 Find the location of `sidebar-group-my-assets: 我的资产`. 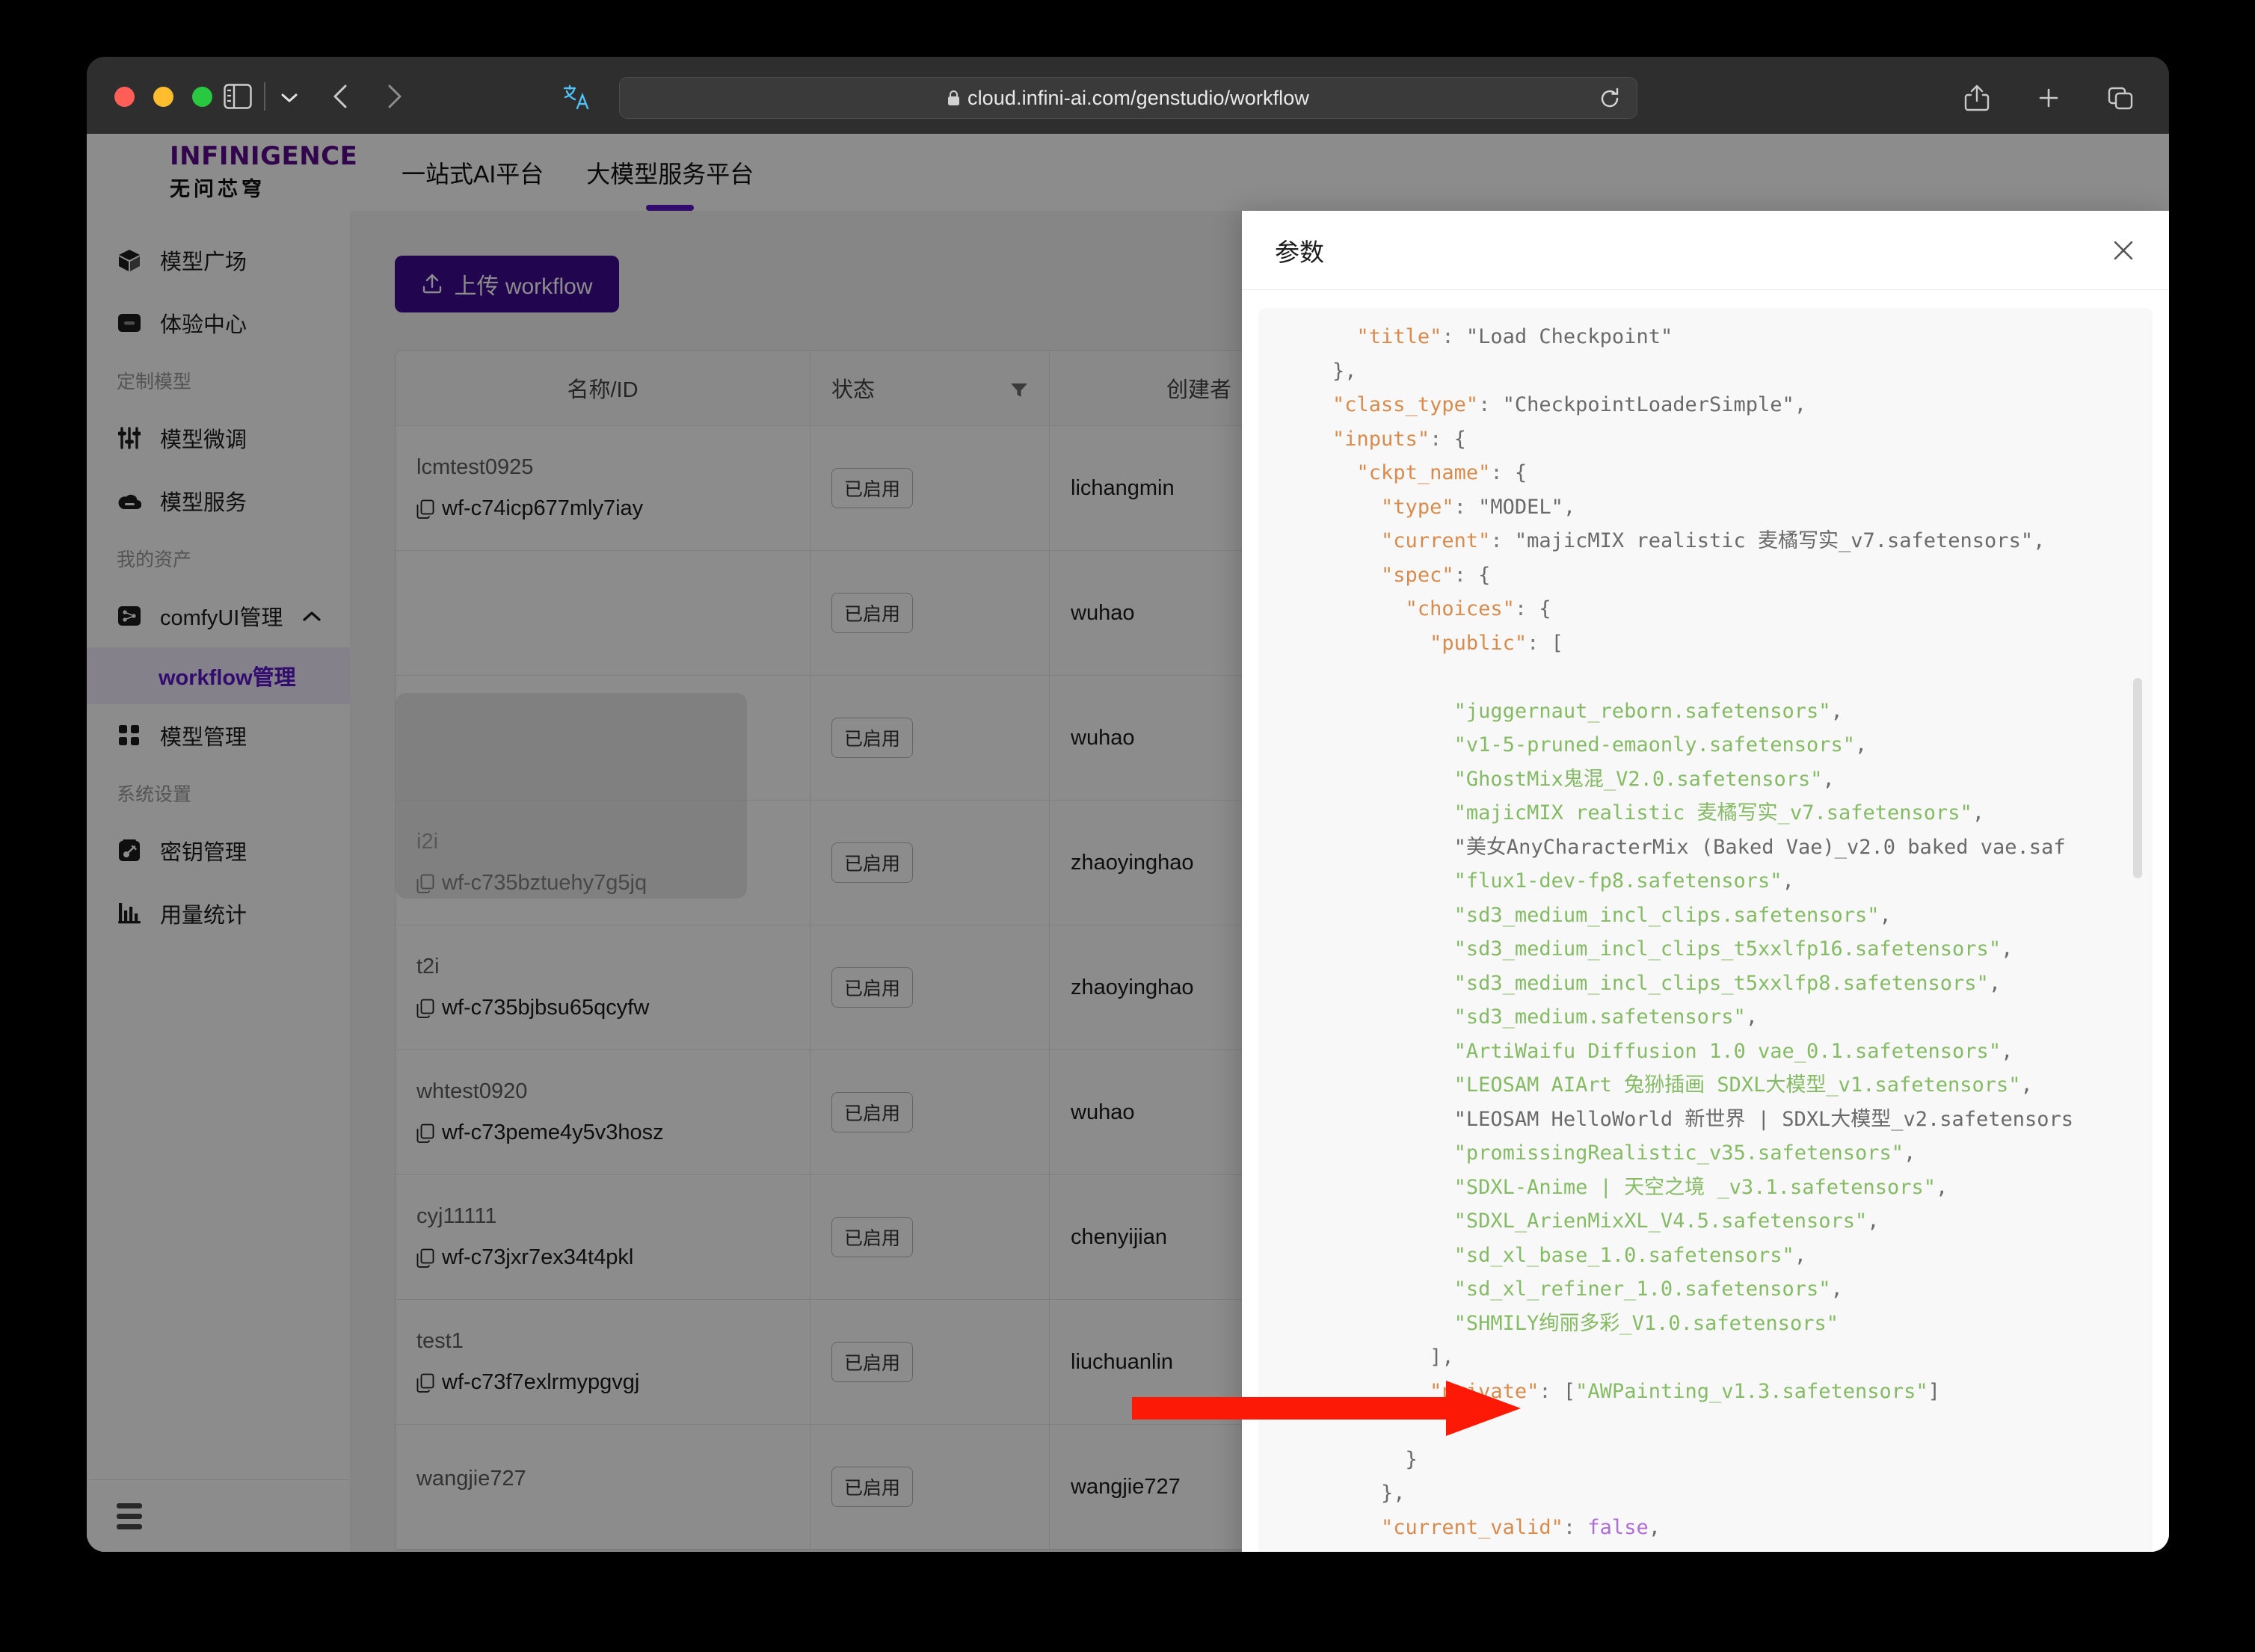

sidebar-group-my-assets: 我的资产 is located at coordinates (154, 560).